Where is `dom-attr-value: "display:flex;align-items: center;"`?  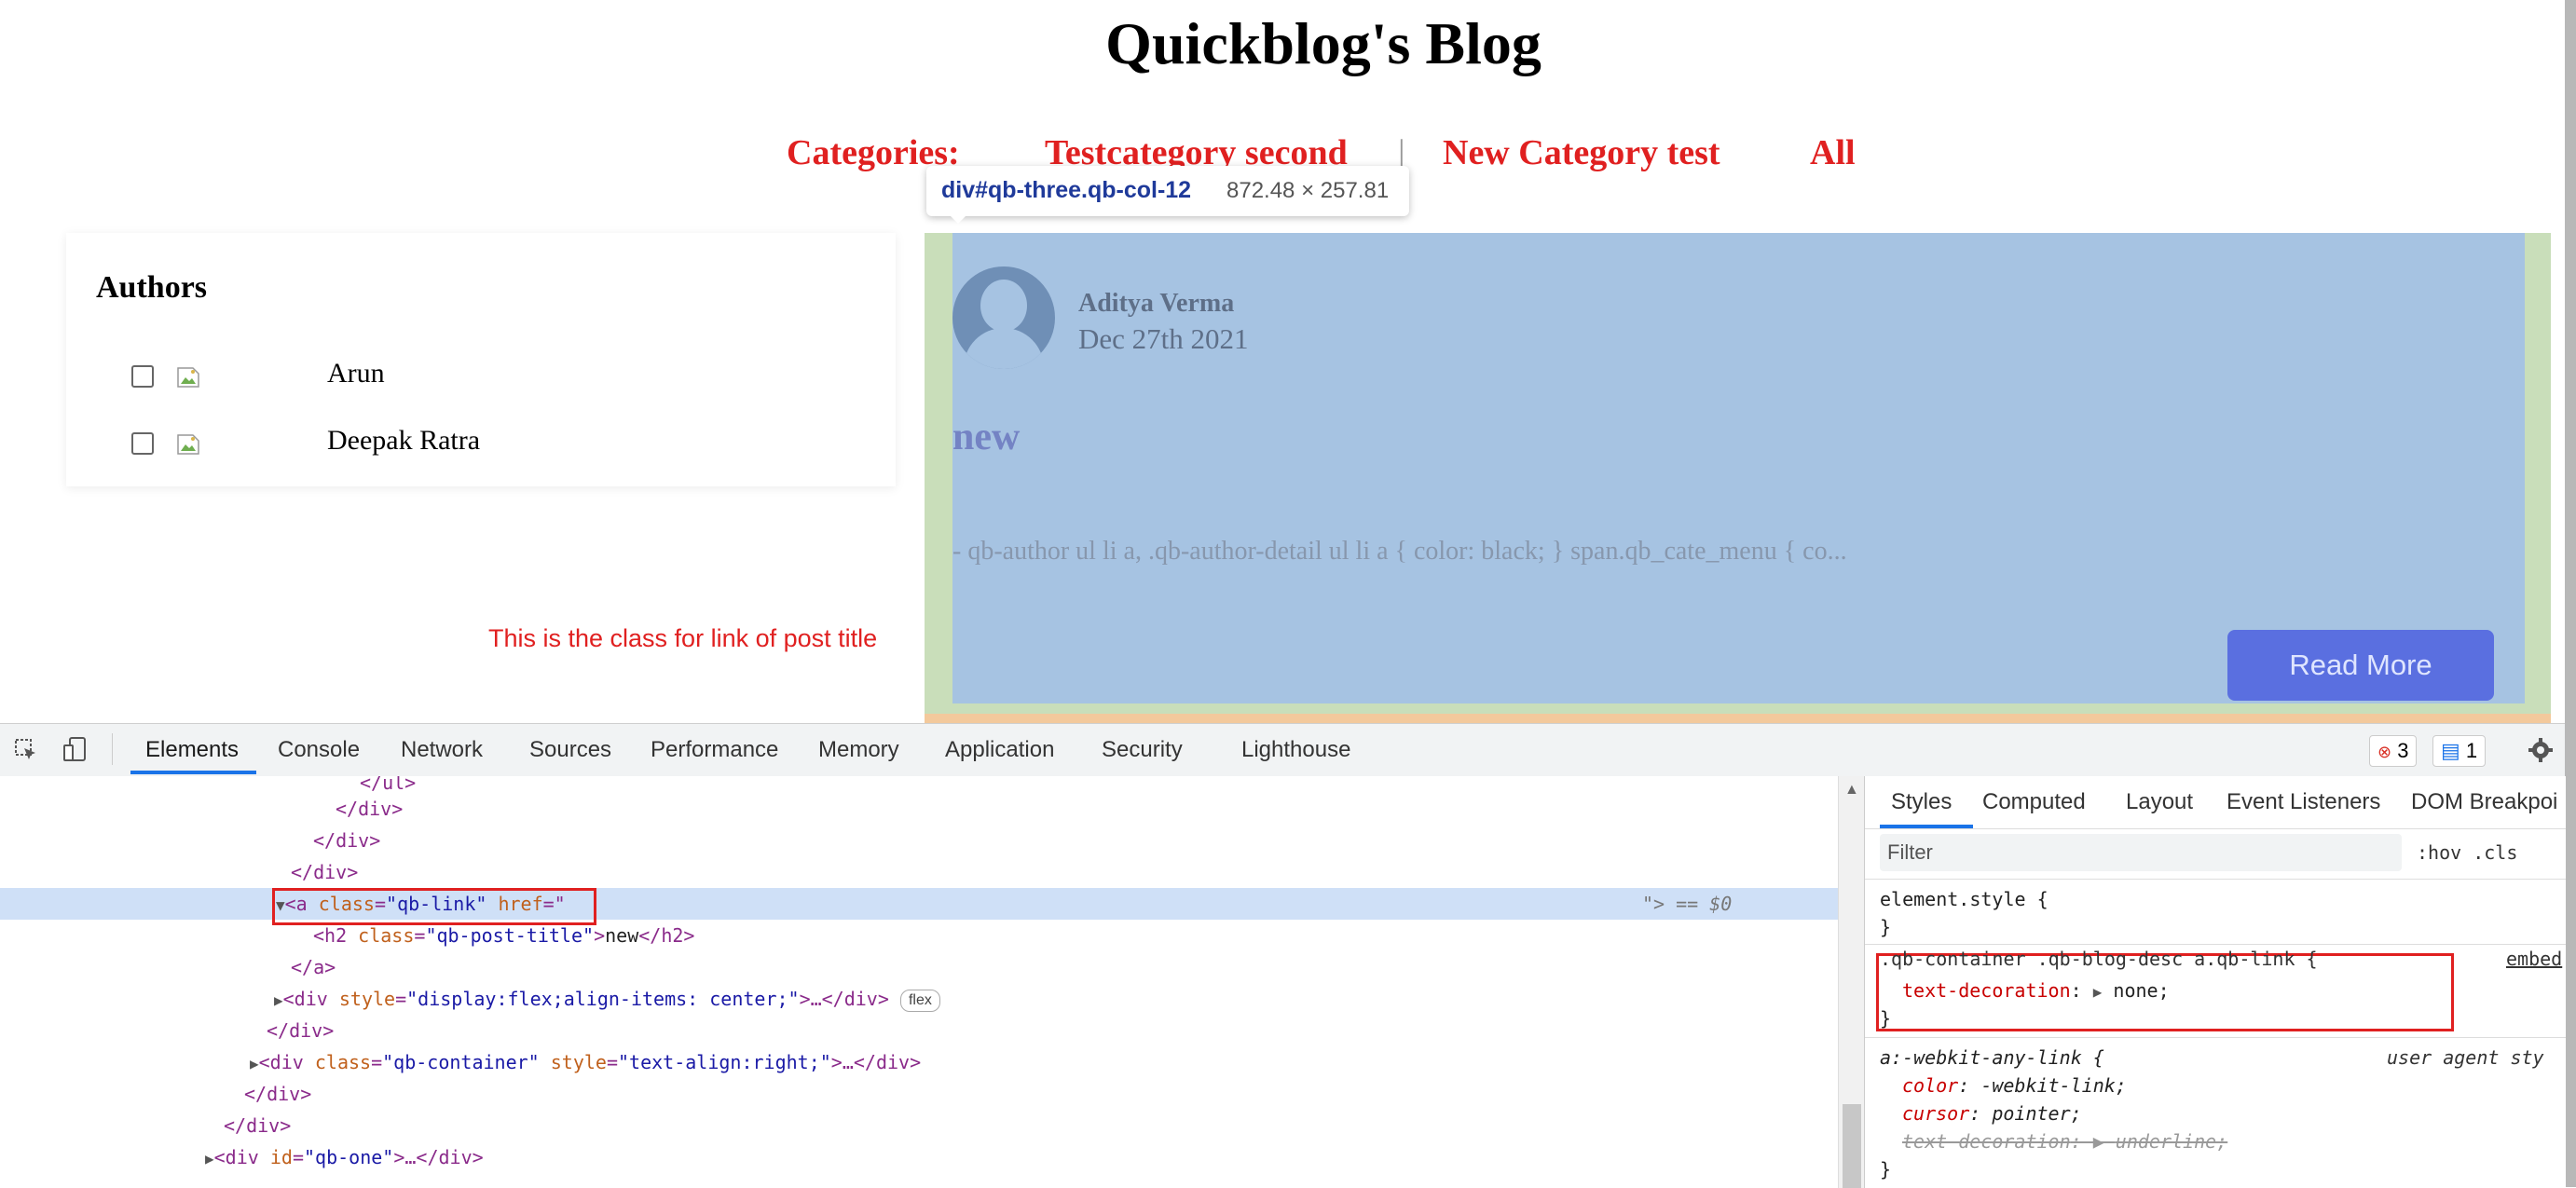 dom-attr-value: "display:flex;align-items: center;" is located at coordinates (603, 999).